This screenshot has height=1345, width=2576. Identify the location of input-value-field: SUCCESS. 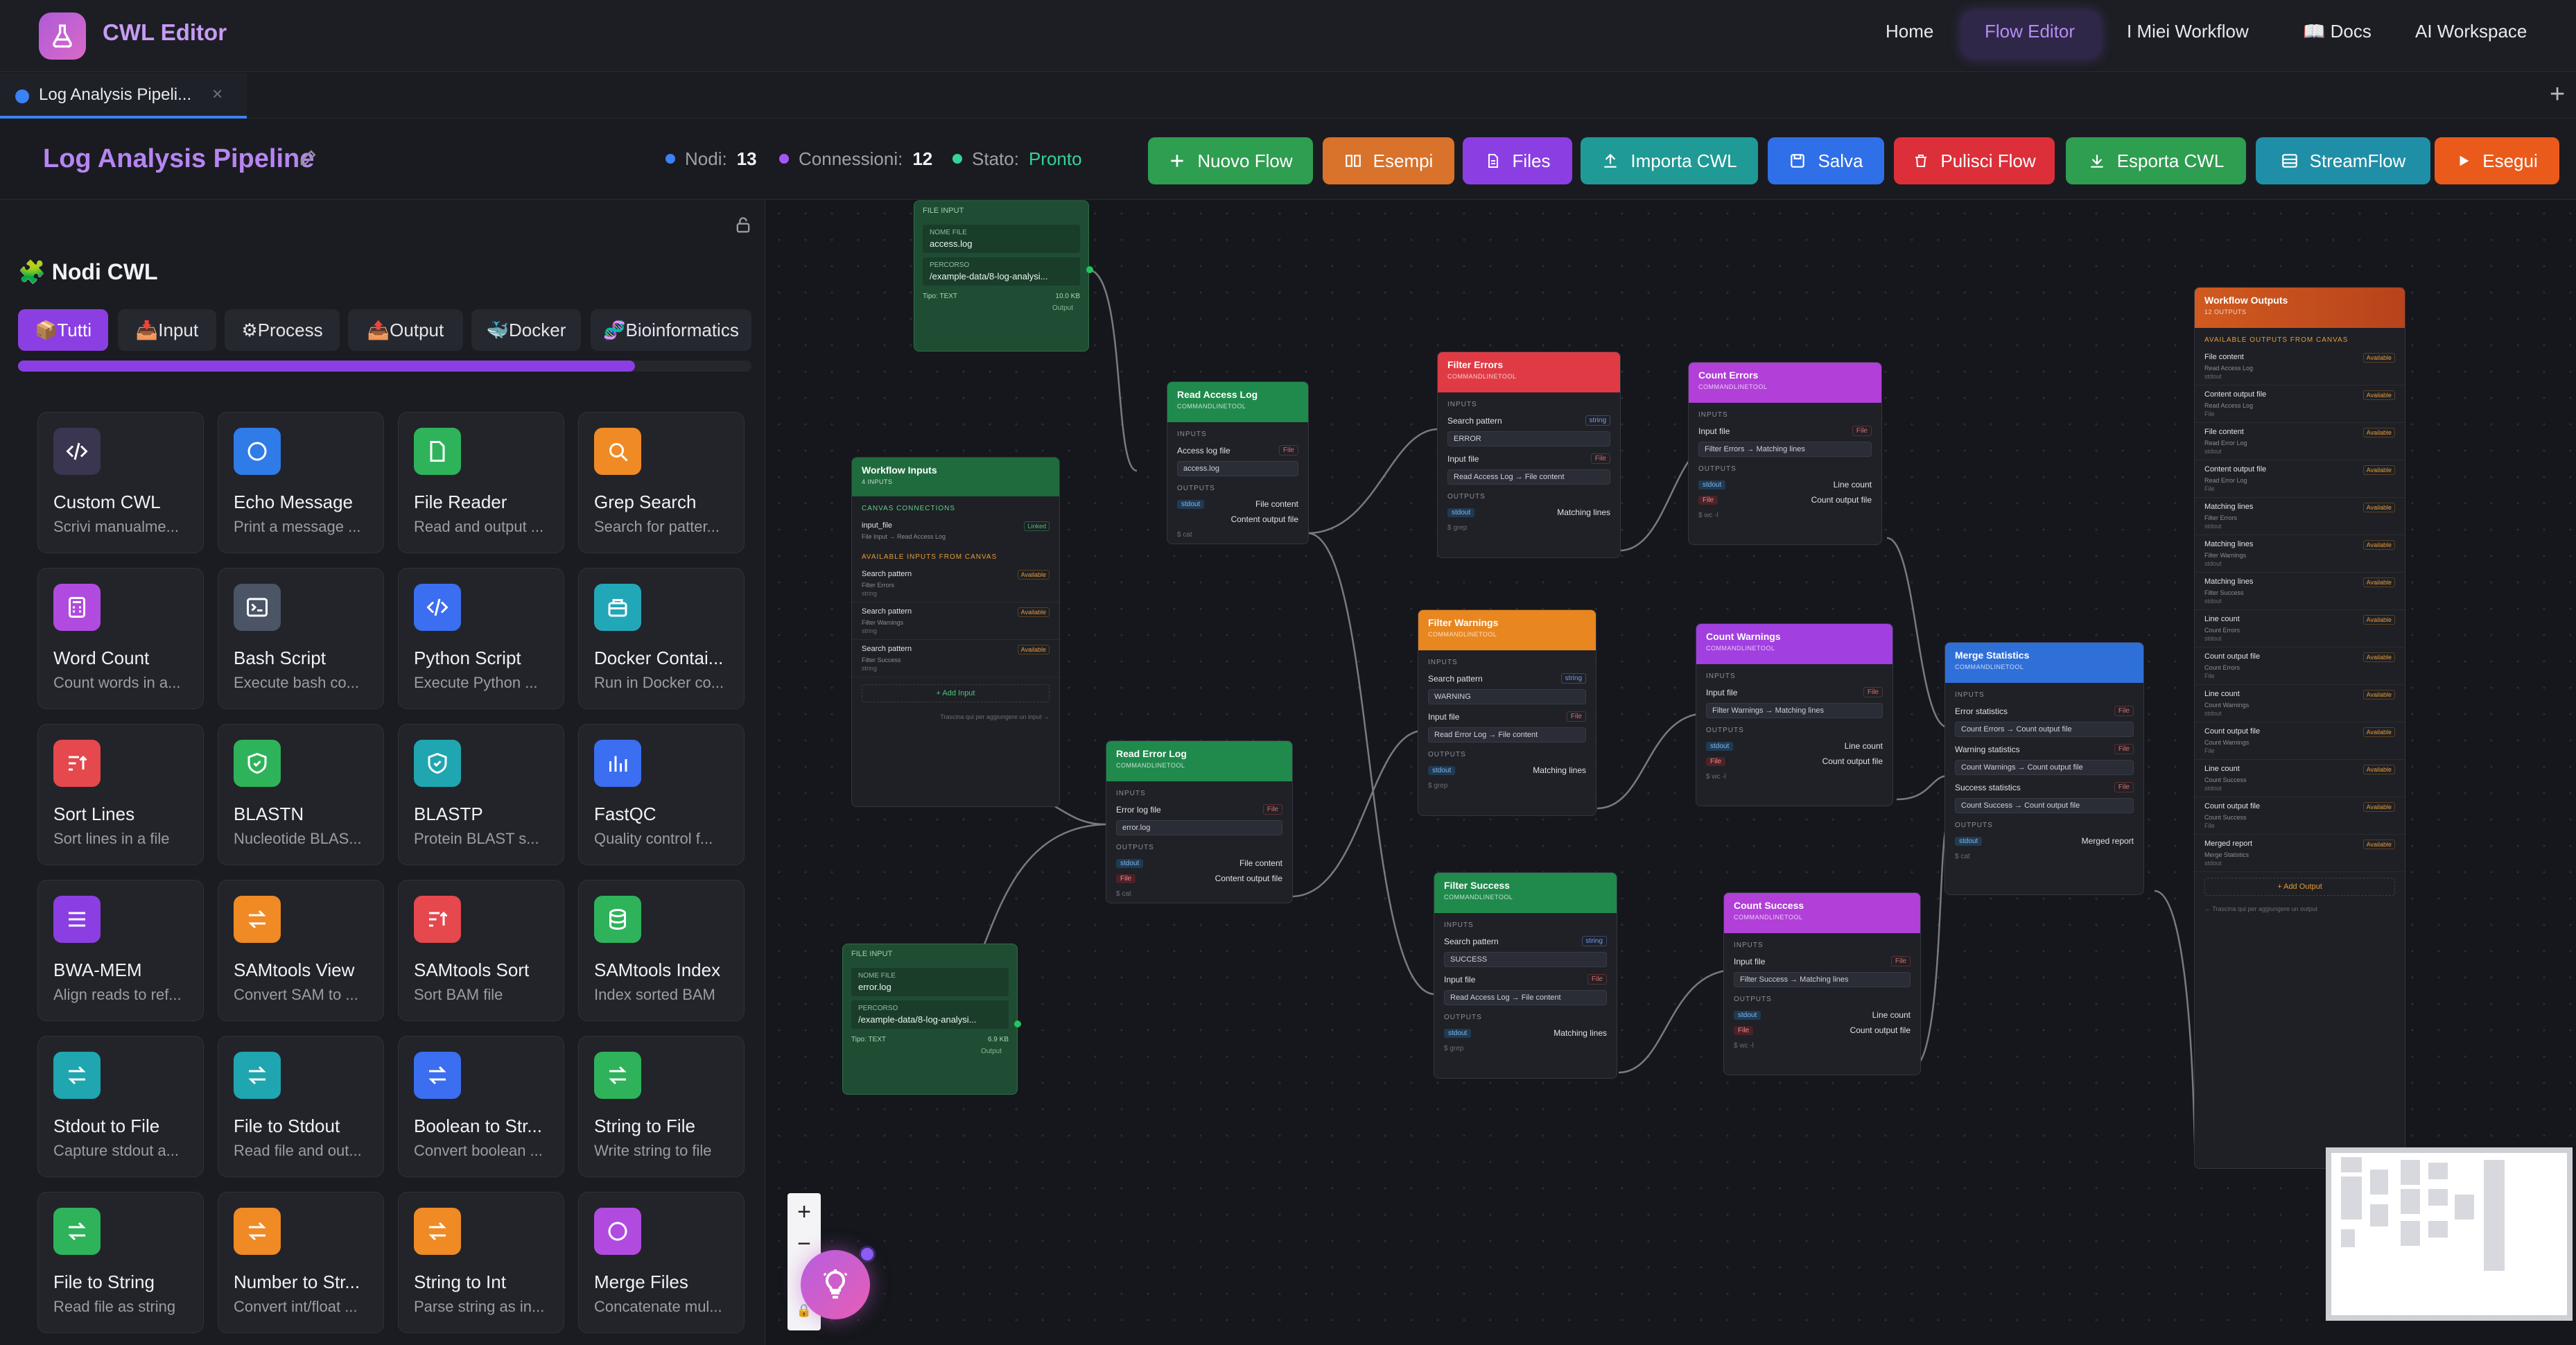
(1525, 959).